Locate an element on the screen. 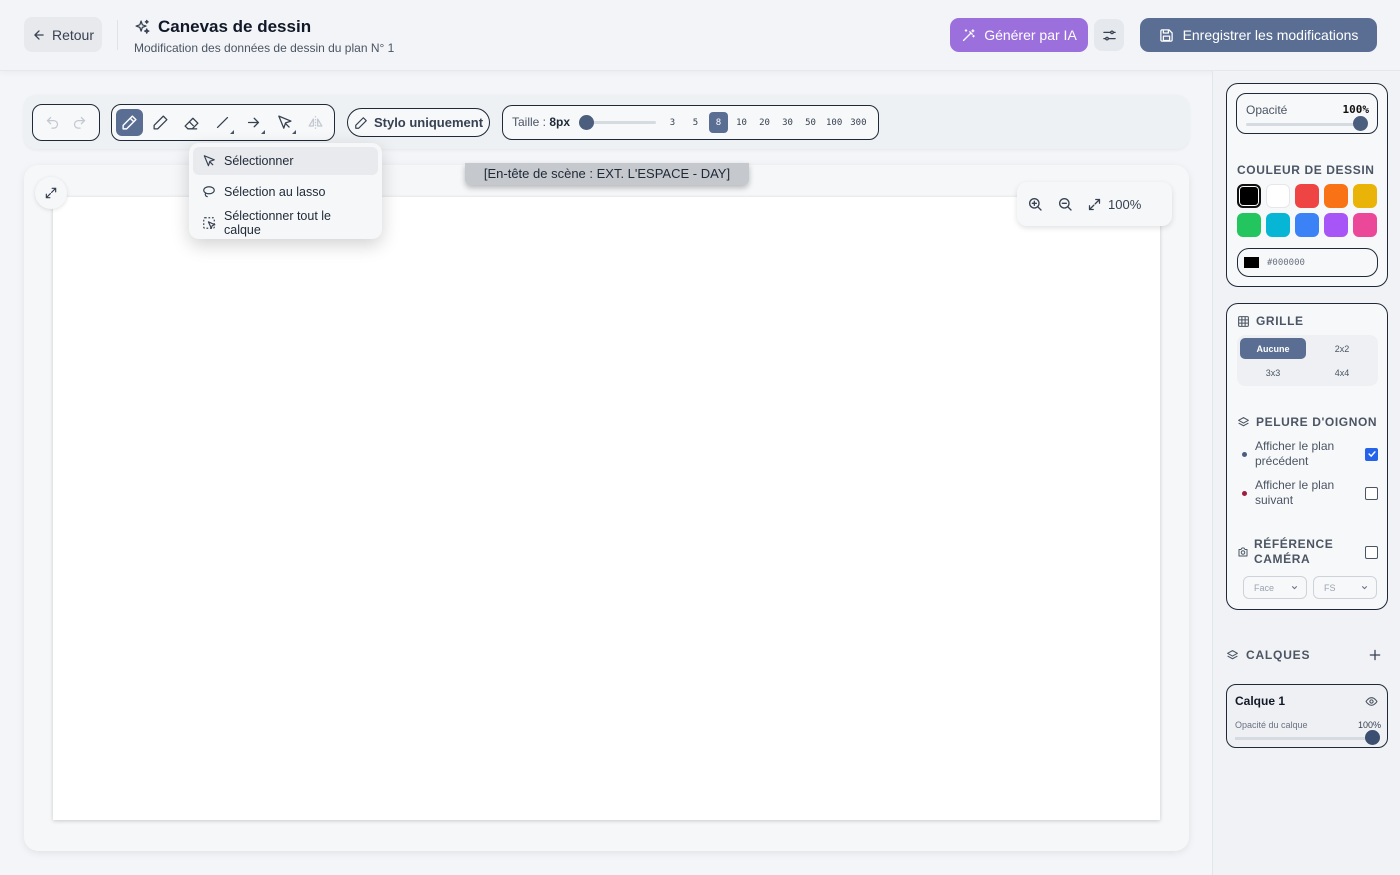 The height and width of the screenshot is (875, 1400). layer-opacity-thumb is located at coordinates (1372, 737).